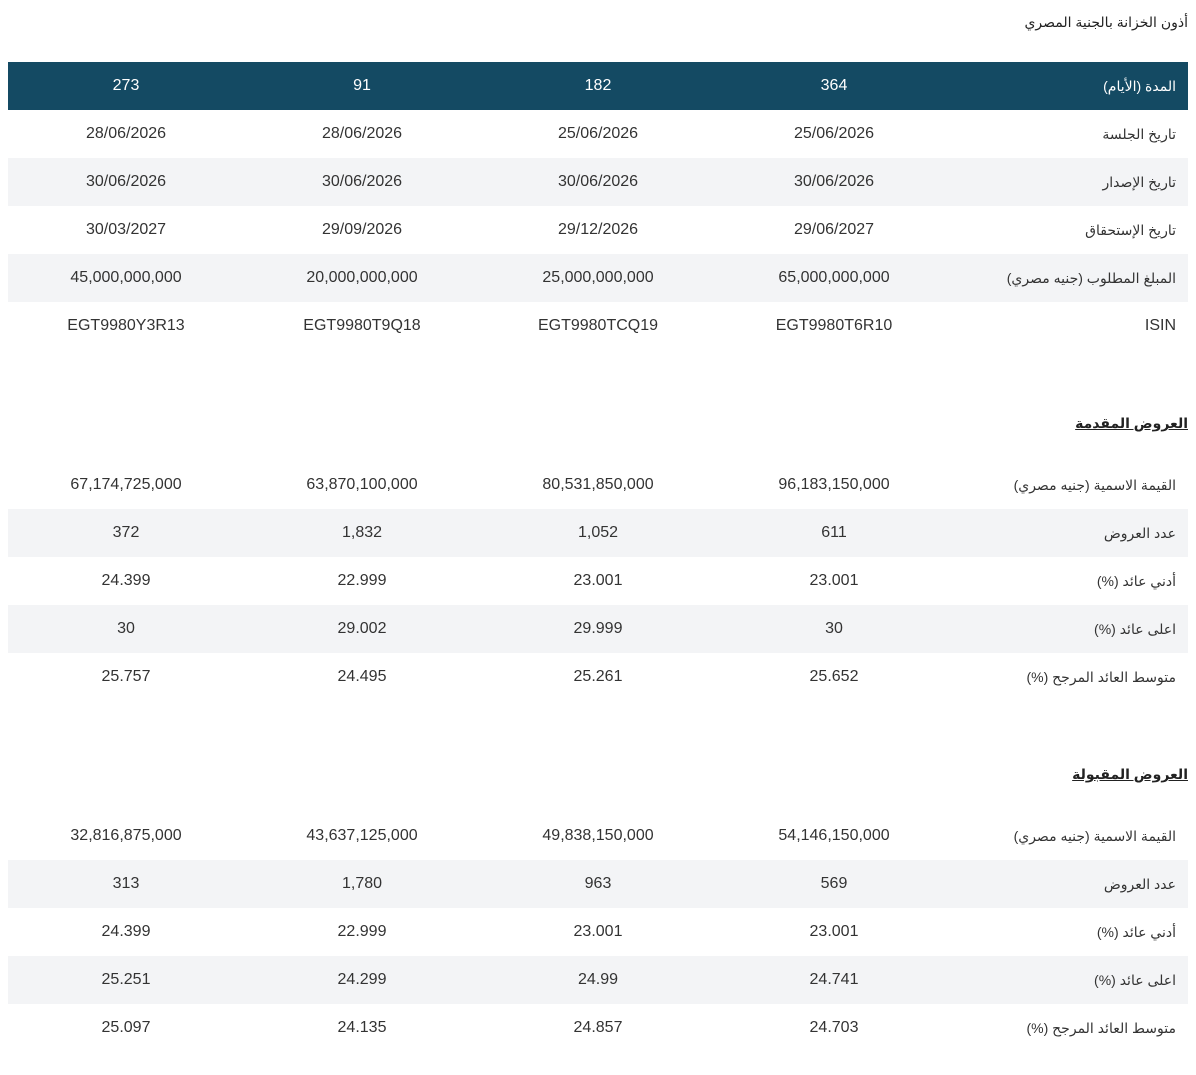 The height and width of the screenshot is (1075, 1196). I want to click on cell: 24.703, so click(834, 1027).